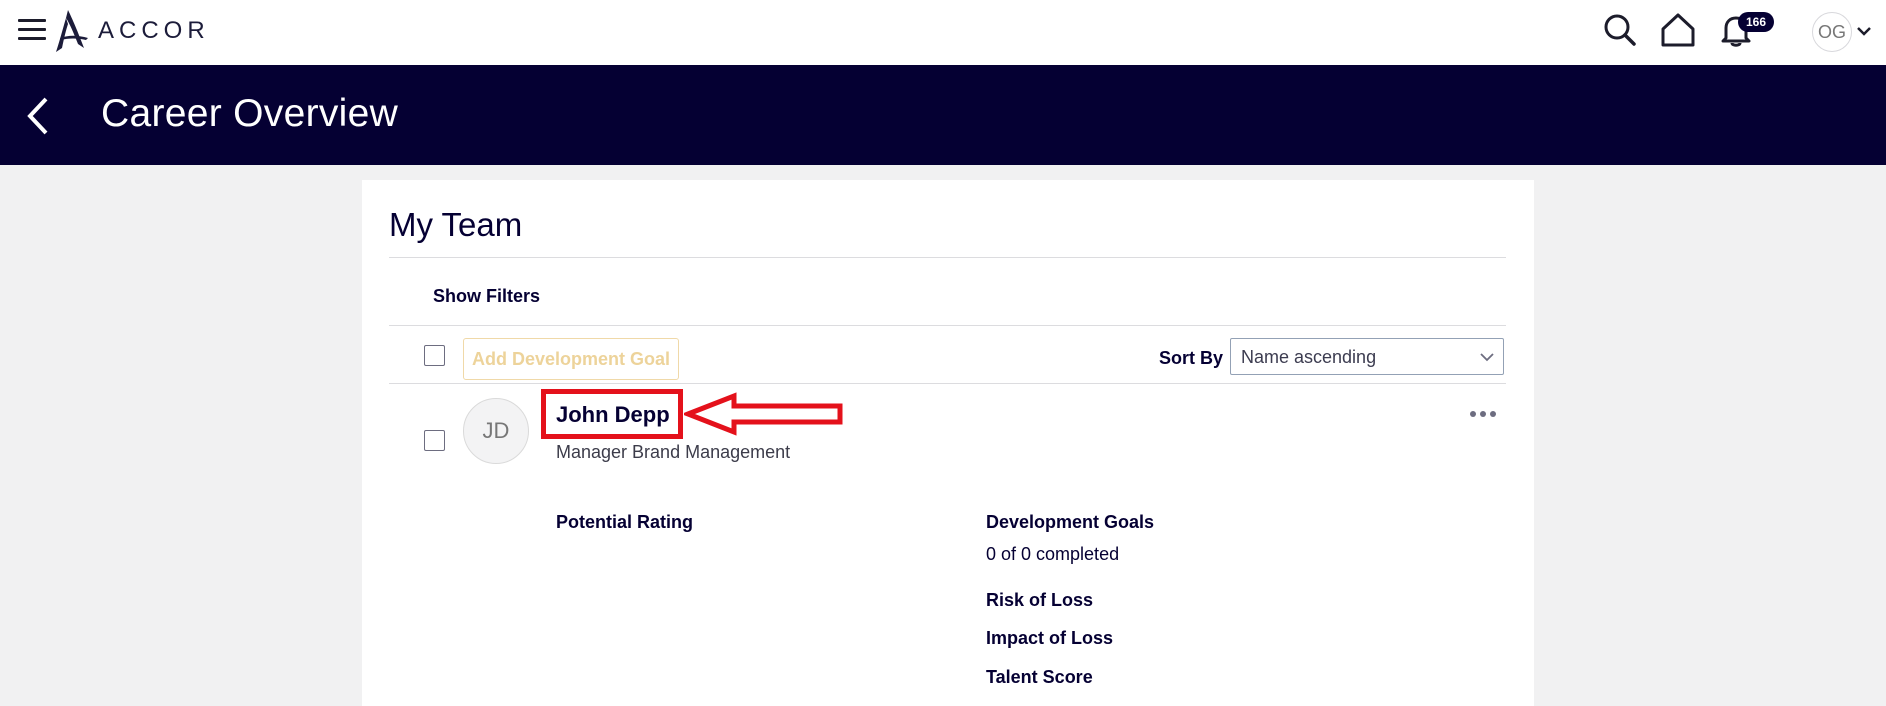  I want to click on brand-name: ACCOR, so click(154, 30).